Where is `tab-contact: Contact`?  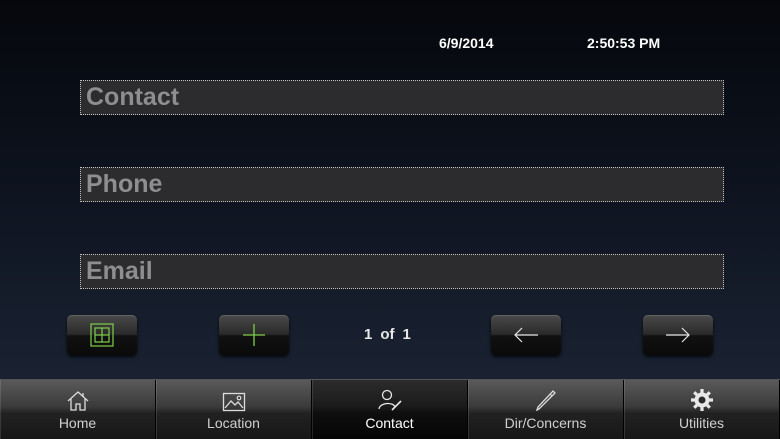 tab-contact: Contact is located at coordinates (390, 409).